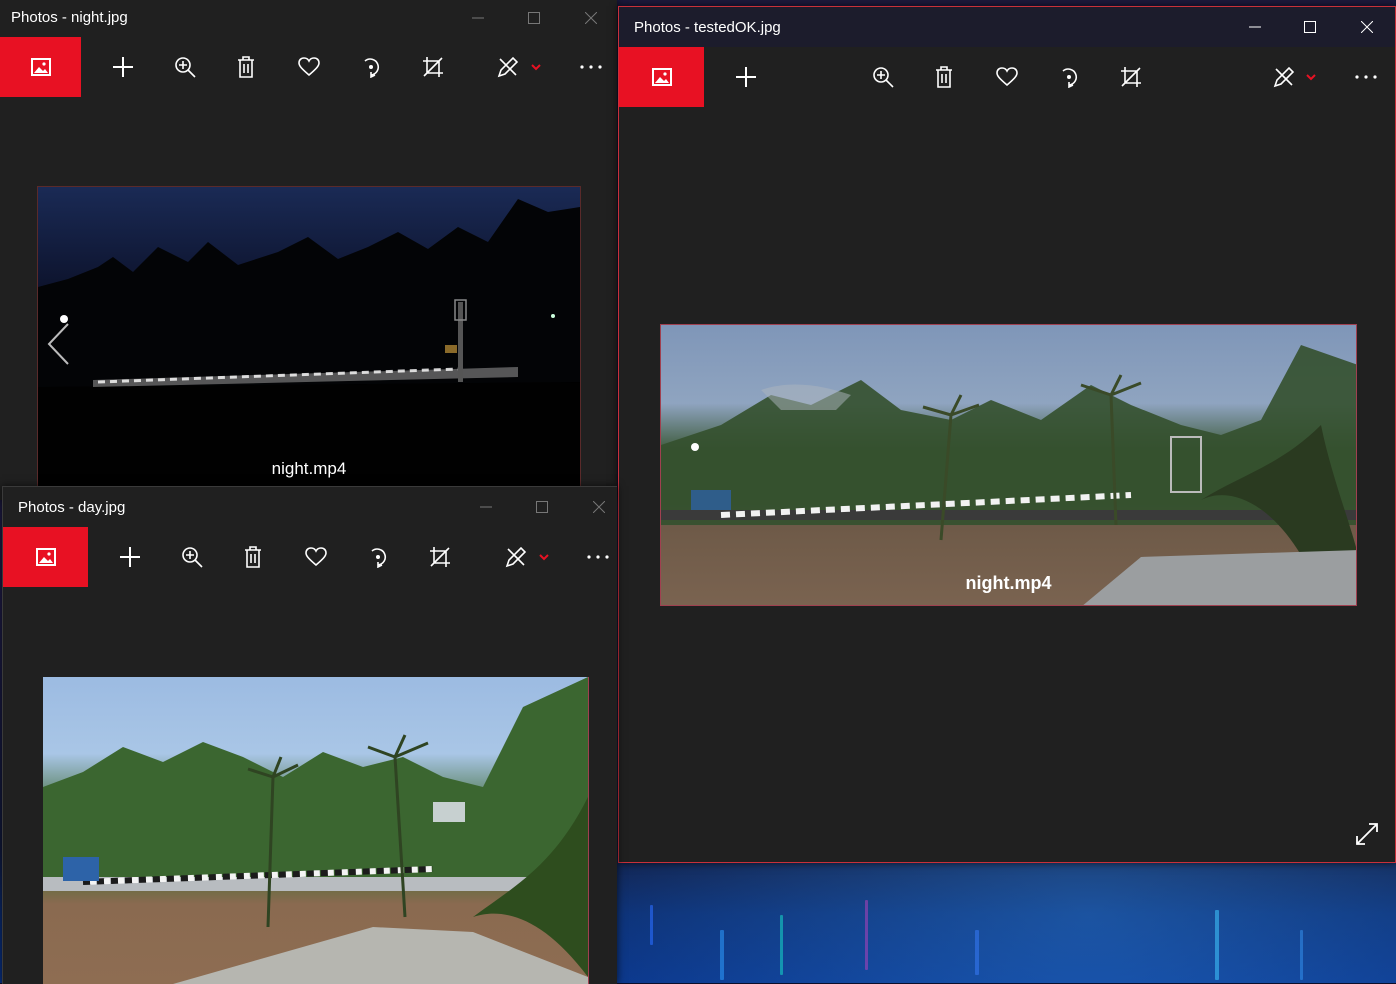 The height and width of the screenshot is (984, 1396). I want to click on fullscreen-expand-icon, so click(1367, 834).